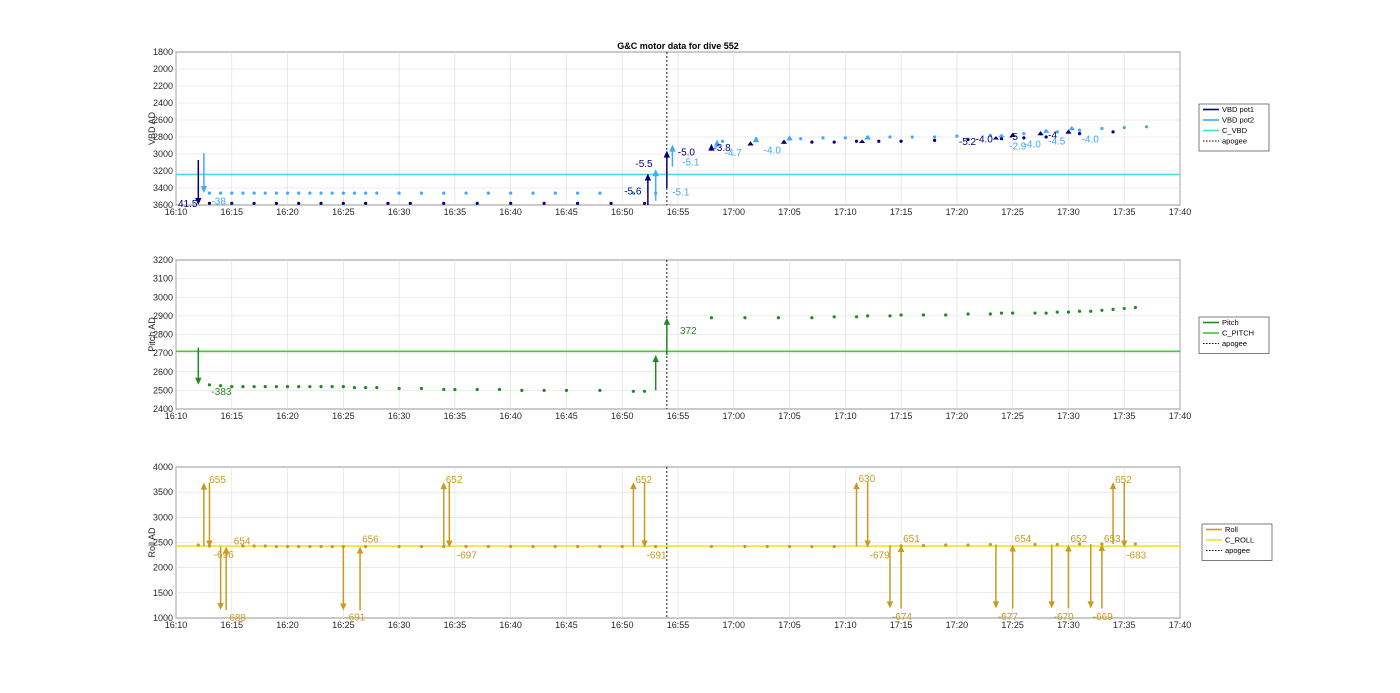  What do you see at coordinates (163, 593) in the screenshot?
I see `y-tick-label: 1500` at bounding box center [163, 593].